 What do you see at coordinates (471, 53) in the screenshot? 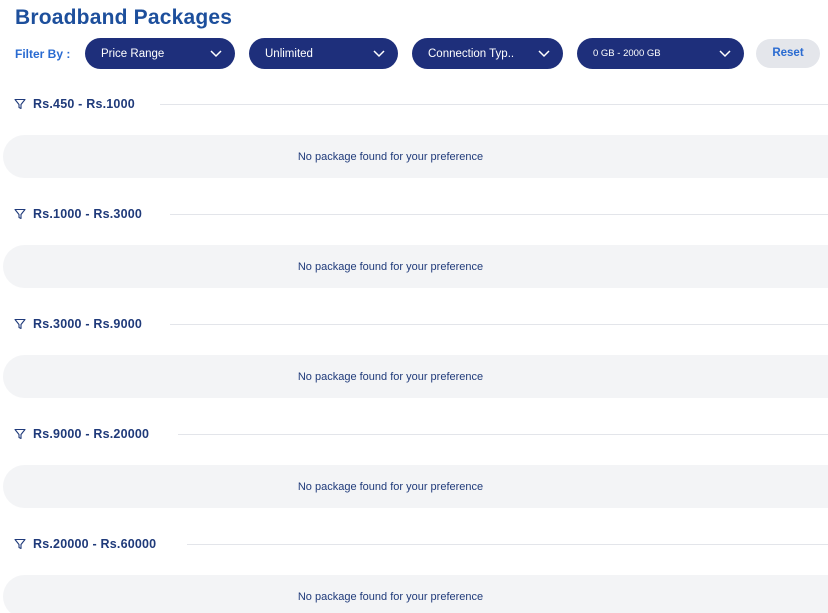
I see `connection-type-dropdown-value: Connection Typ..` at bounding box center [471, 53].